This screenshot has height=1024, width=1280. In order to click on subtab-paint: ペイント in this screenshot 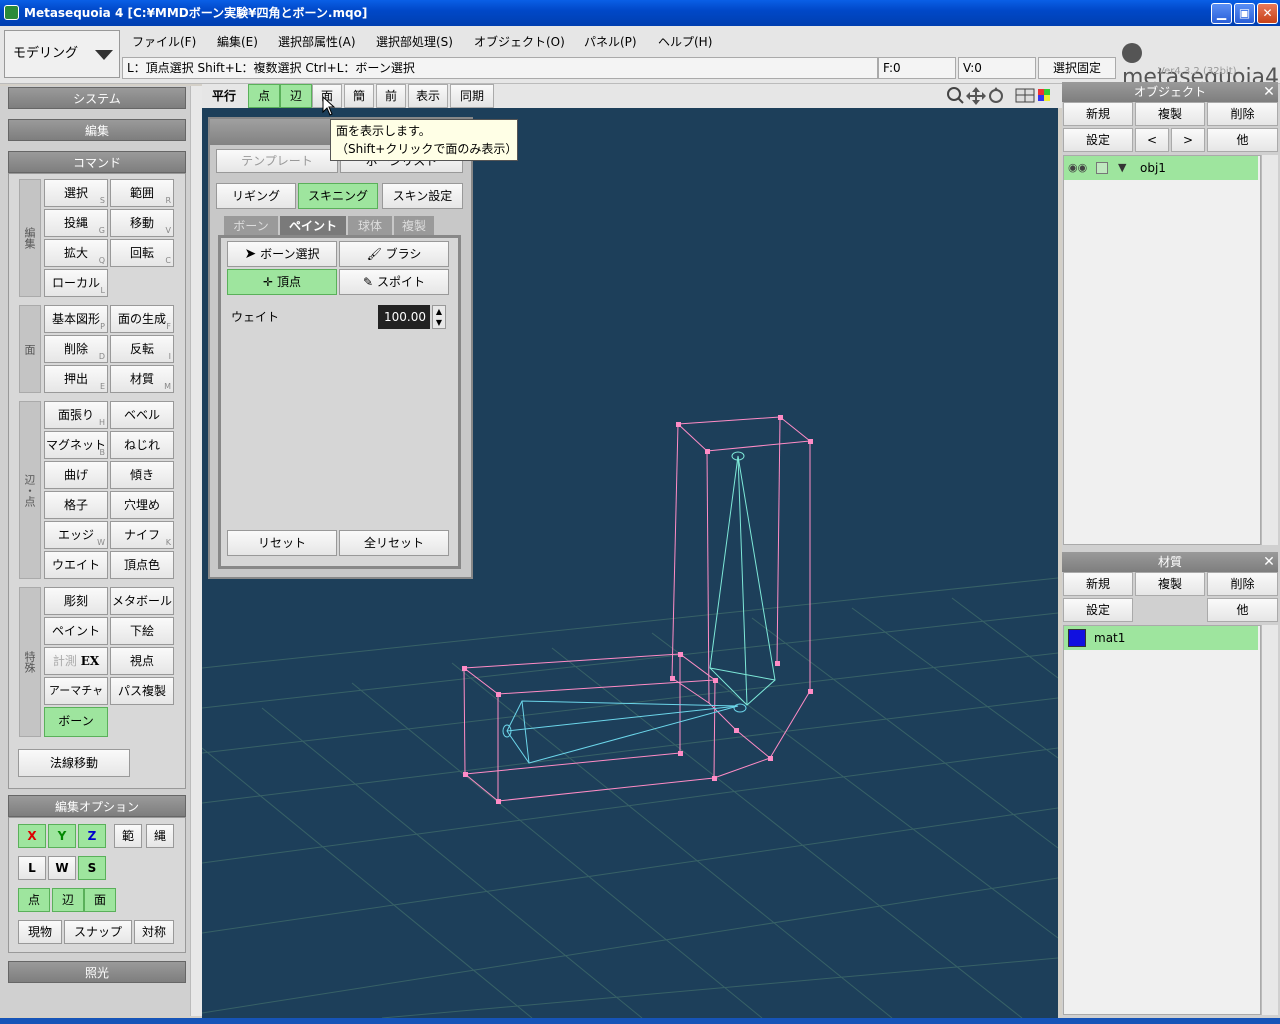, I will do `click(313, 226)`.